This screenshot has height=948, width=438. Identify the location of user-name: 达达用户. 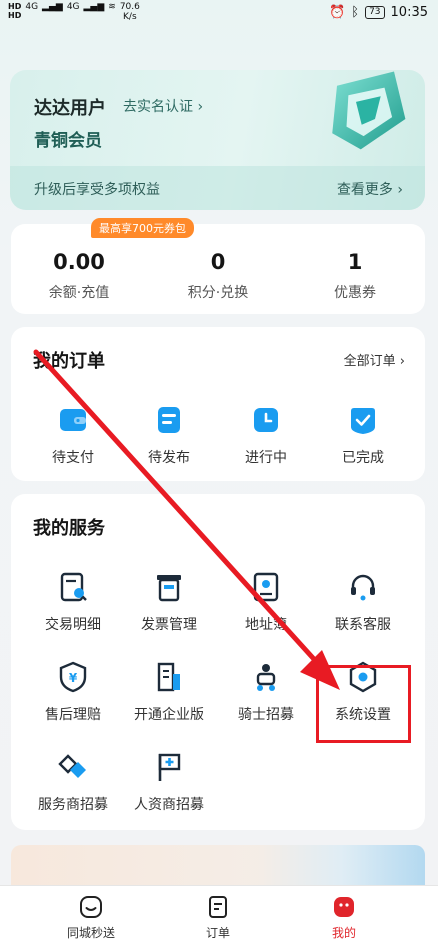
(70, 108).